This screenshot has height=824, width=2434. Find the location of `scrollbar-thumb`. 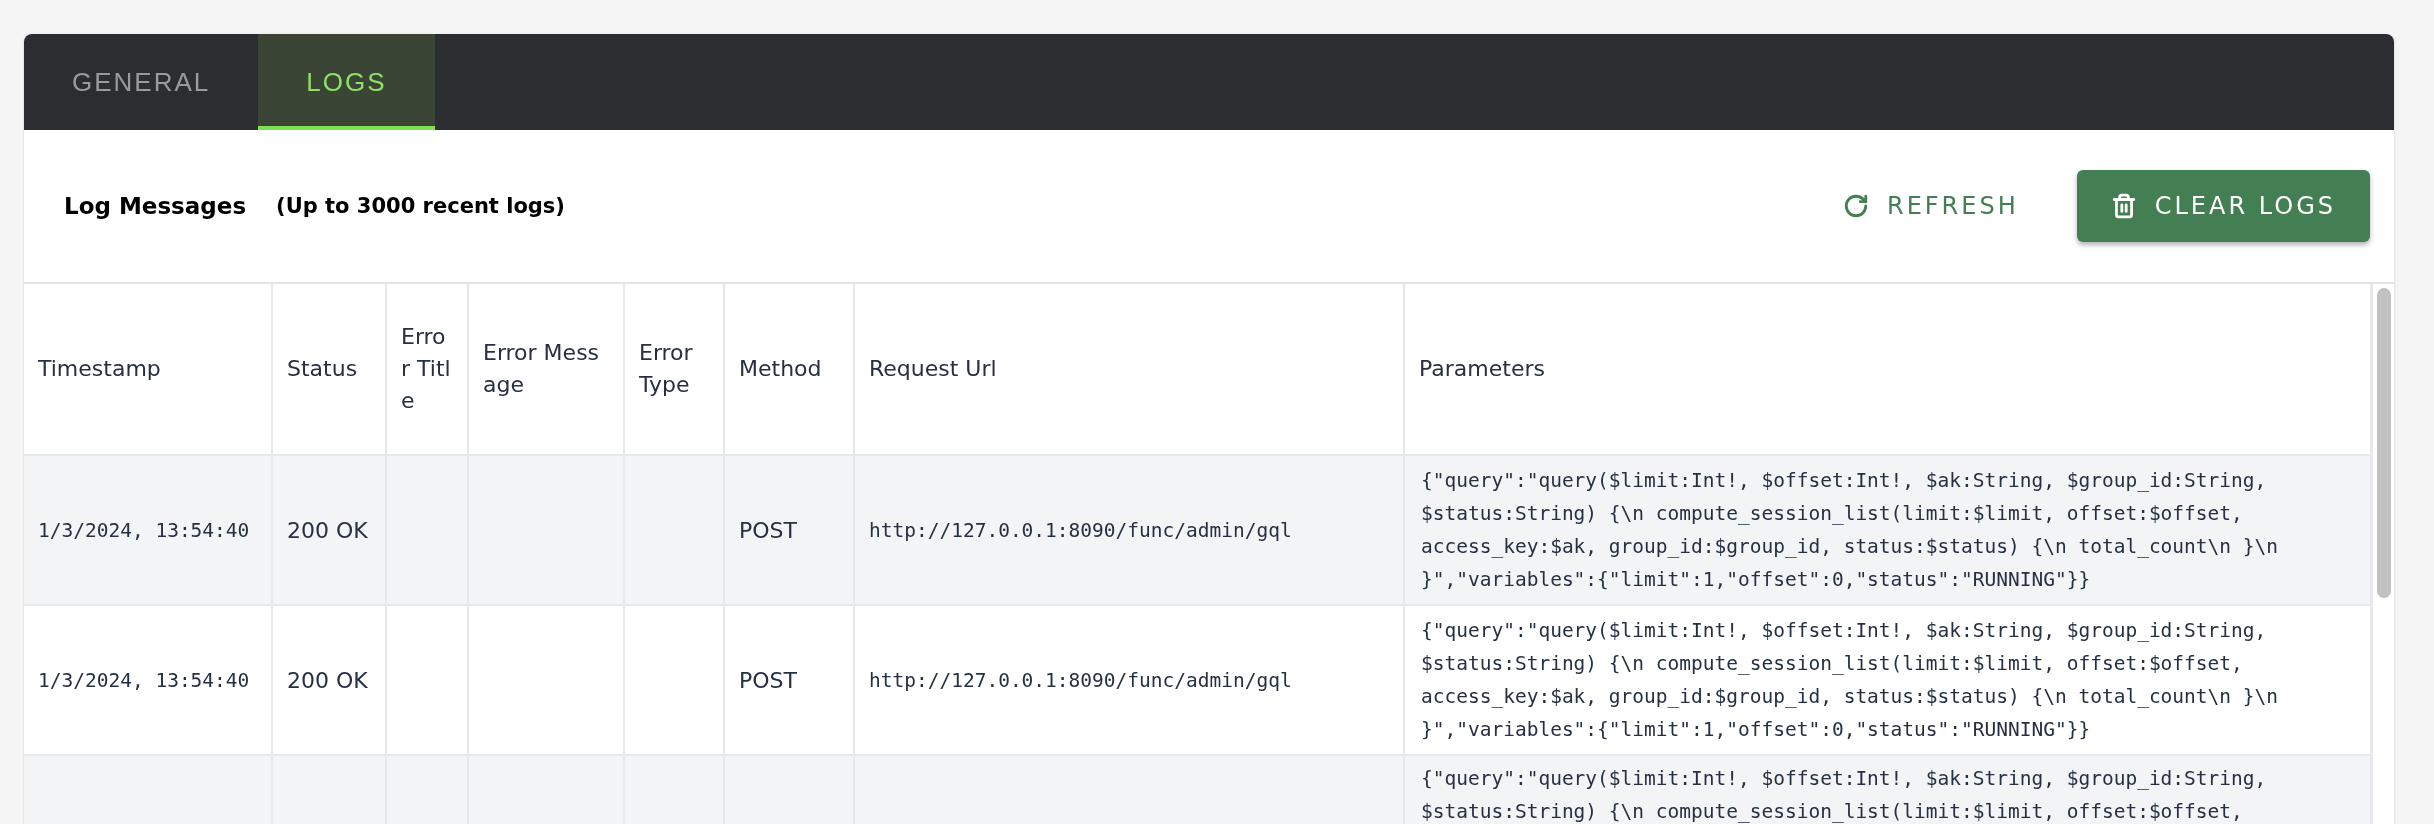

scrollbar-thumb is located at coordinates (2384, 443).